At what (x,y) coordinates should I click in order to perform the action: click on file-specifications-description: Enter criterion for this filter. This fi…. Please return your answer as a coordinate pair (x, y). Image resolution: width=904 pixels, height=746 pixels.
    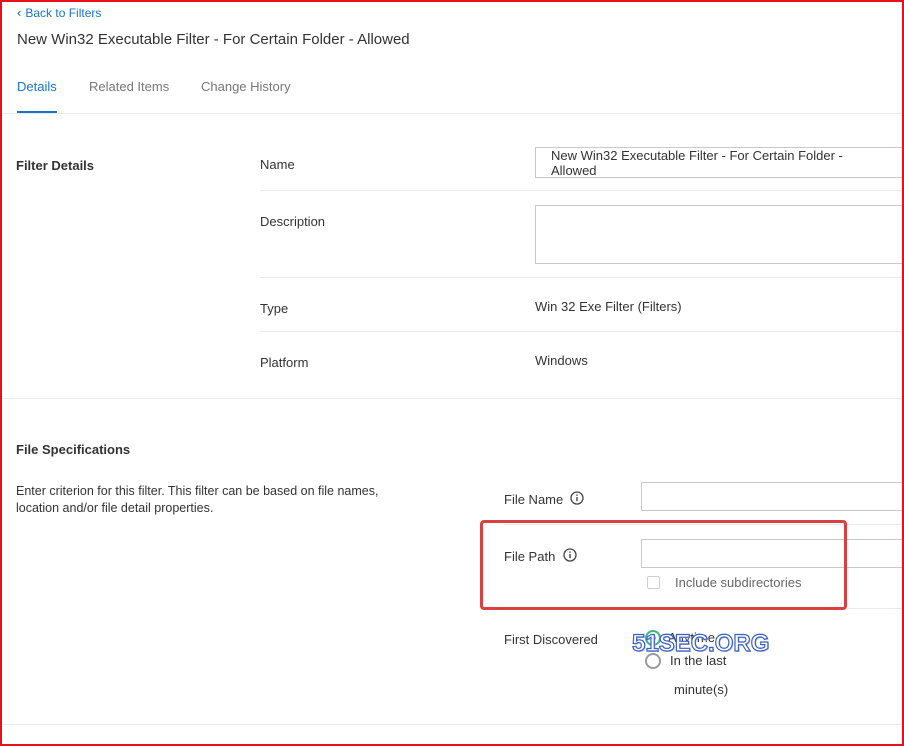
    Looking at the image, I should click on (197, 499).